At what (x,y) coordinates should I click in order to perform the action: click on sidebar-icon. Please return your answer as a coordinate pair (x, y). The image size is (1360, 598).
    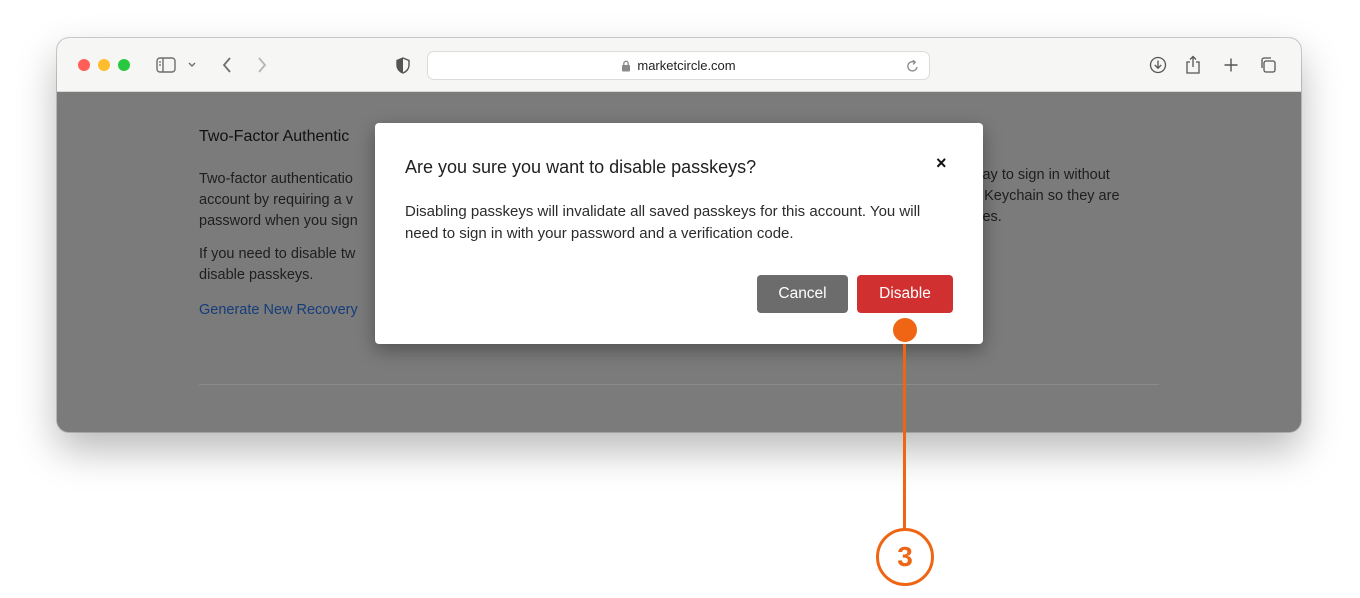
    Looking at the image, I should click on (166, 65).